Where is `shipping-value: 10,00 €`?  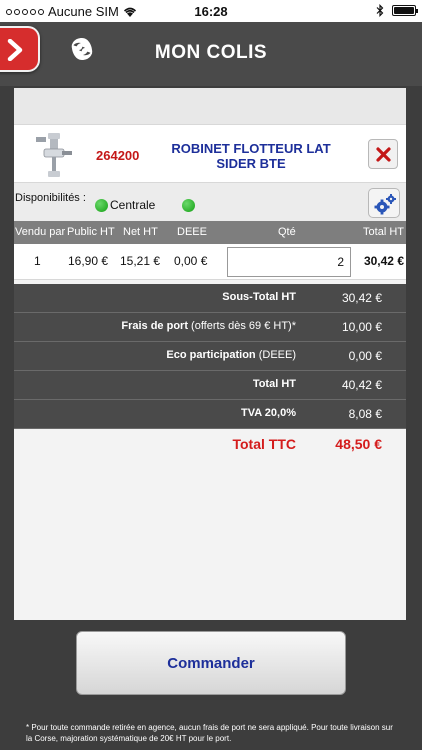
shipping-value: 10,00 € is located at coordinates (361, 327).